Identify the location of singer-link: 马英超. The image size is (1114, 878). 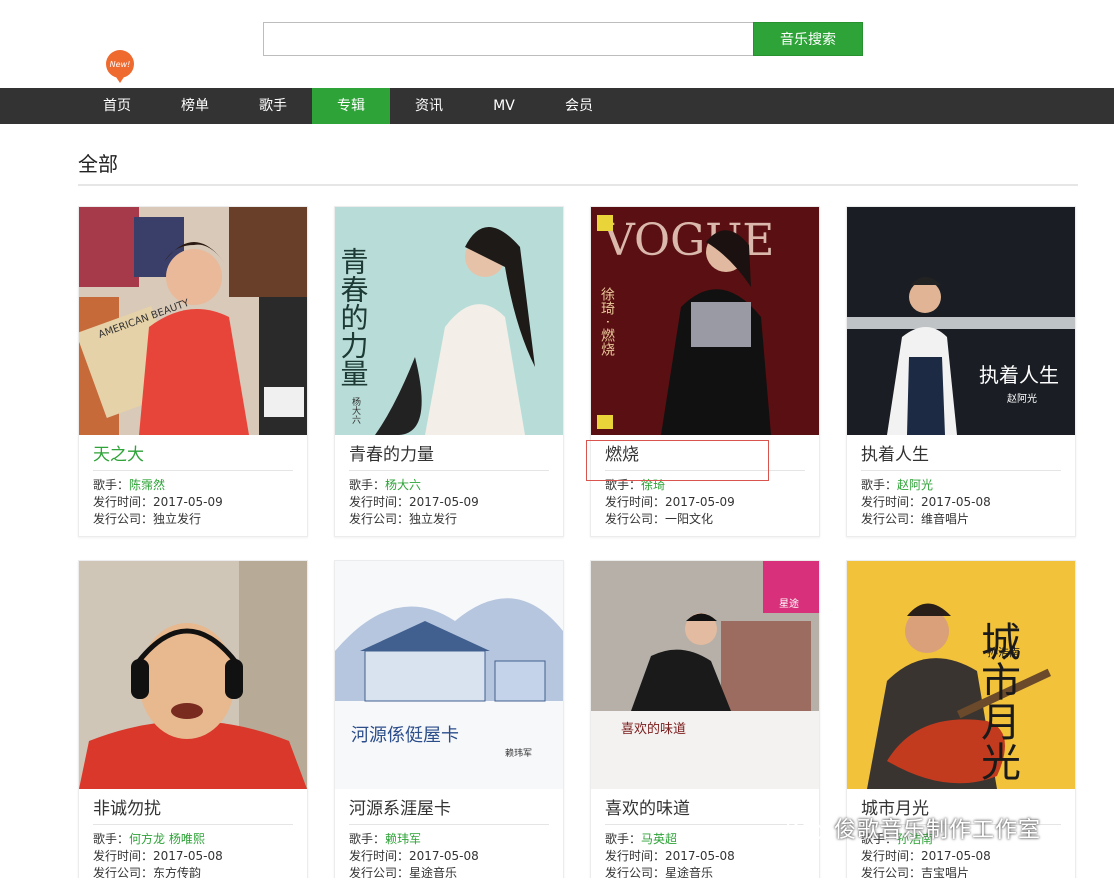
(659, 839).